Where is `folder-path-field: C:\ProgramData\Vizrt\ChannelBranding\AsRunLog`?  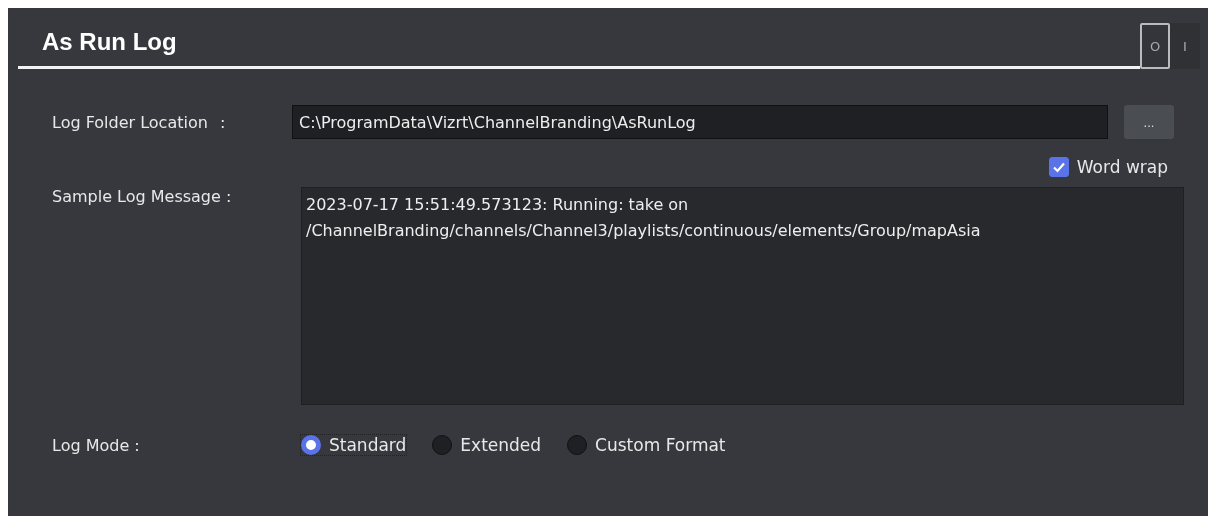
folder-path-field: C:\ProgramData\Vizrt\ChannelBranding\AsRunLog is located at coordinates (700, 122).